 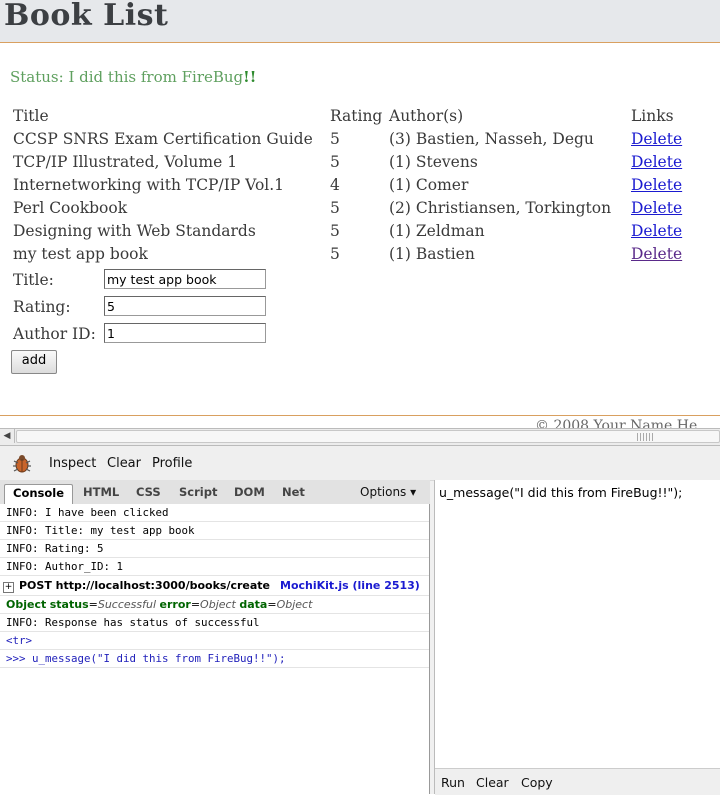 What do you see at coordinates (185, 333) in the screenshot?
I see `author-id-input: 1` at bounding box center [185, 333].